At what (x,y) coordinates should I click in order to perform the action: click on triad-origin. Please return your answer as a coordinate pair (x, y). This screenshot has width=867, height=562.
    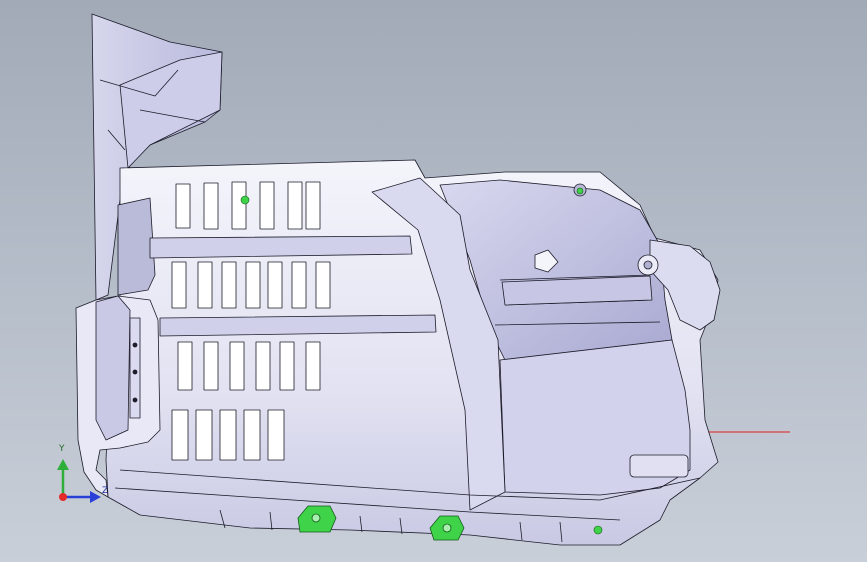
    Looking at the image, I should click on (63, 497).